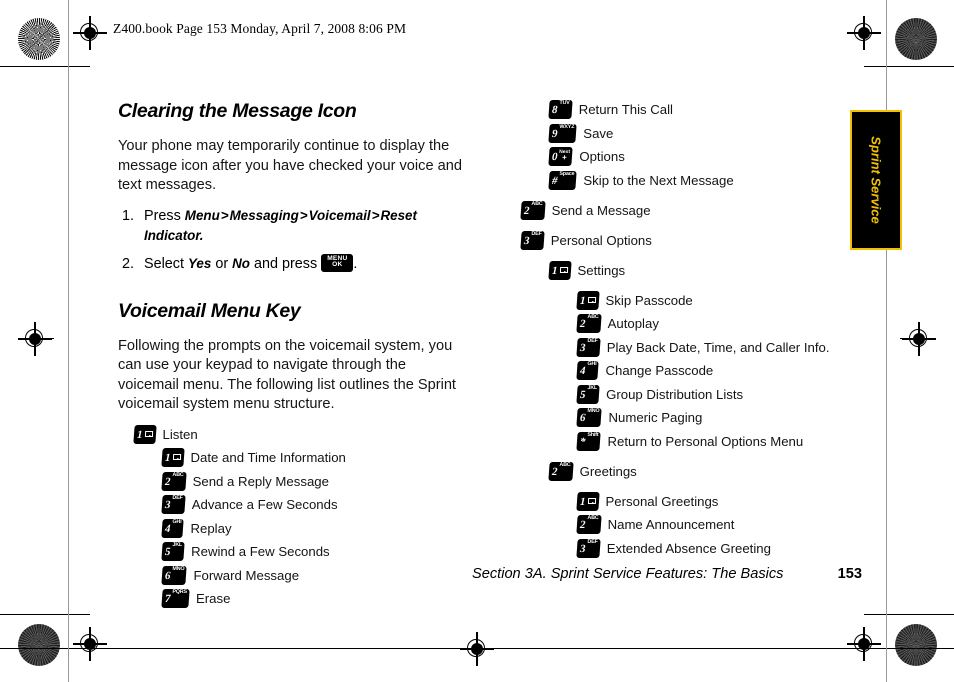  Describe the element at coordinates (593, 411) in the screenshot. I see `key-sublabel: MNO` at that location.